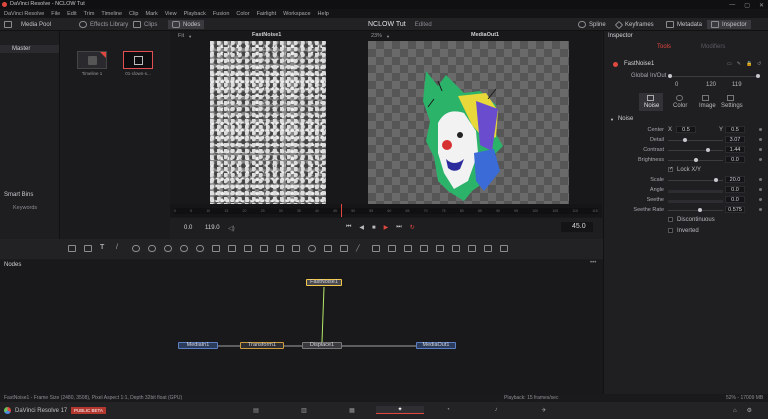 This screenshot has width=768, height=419. I want to click on spline-toggle: Spline, so click(592, 24).